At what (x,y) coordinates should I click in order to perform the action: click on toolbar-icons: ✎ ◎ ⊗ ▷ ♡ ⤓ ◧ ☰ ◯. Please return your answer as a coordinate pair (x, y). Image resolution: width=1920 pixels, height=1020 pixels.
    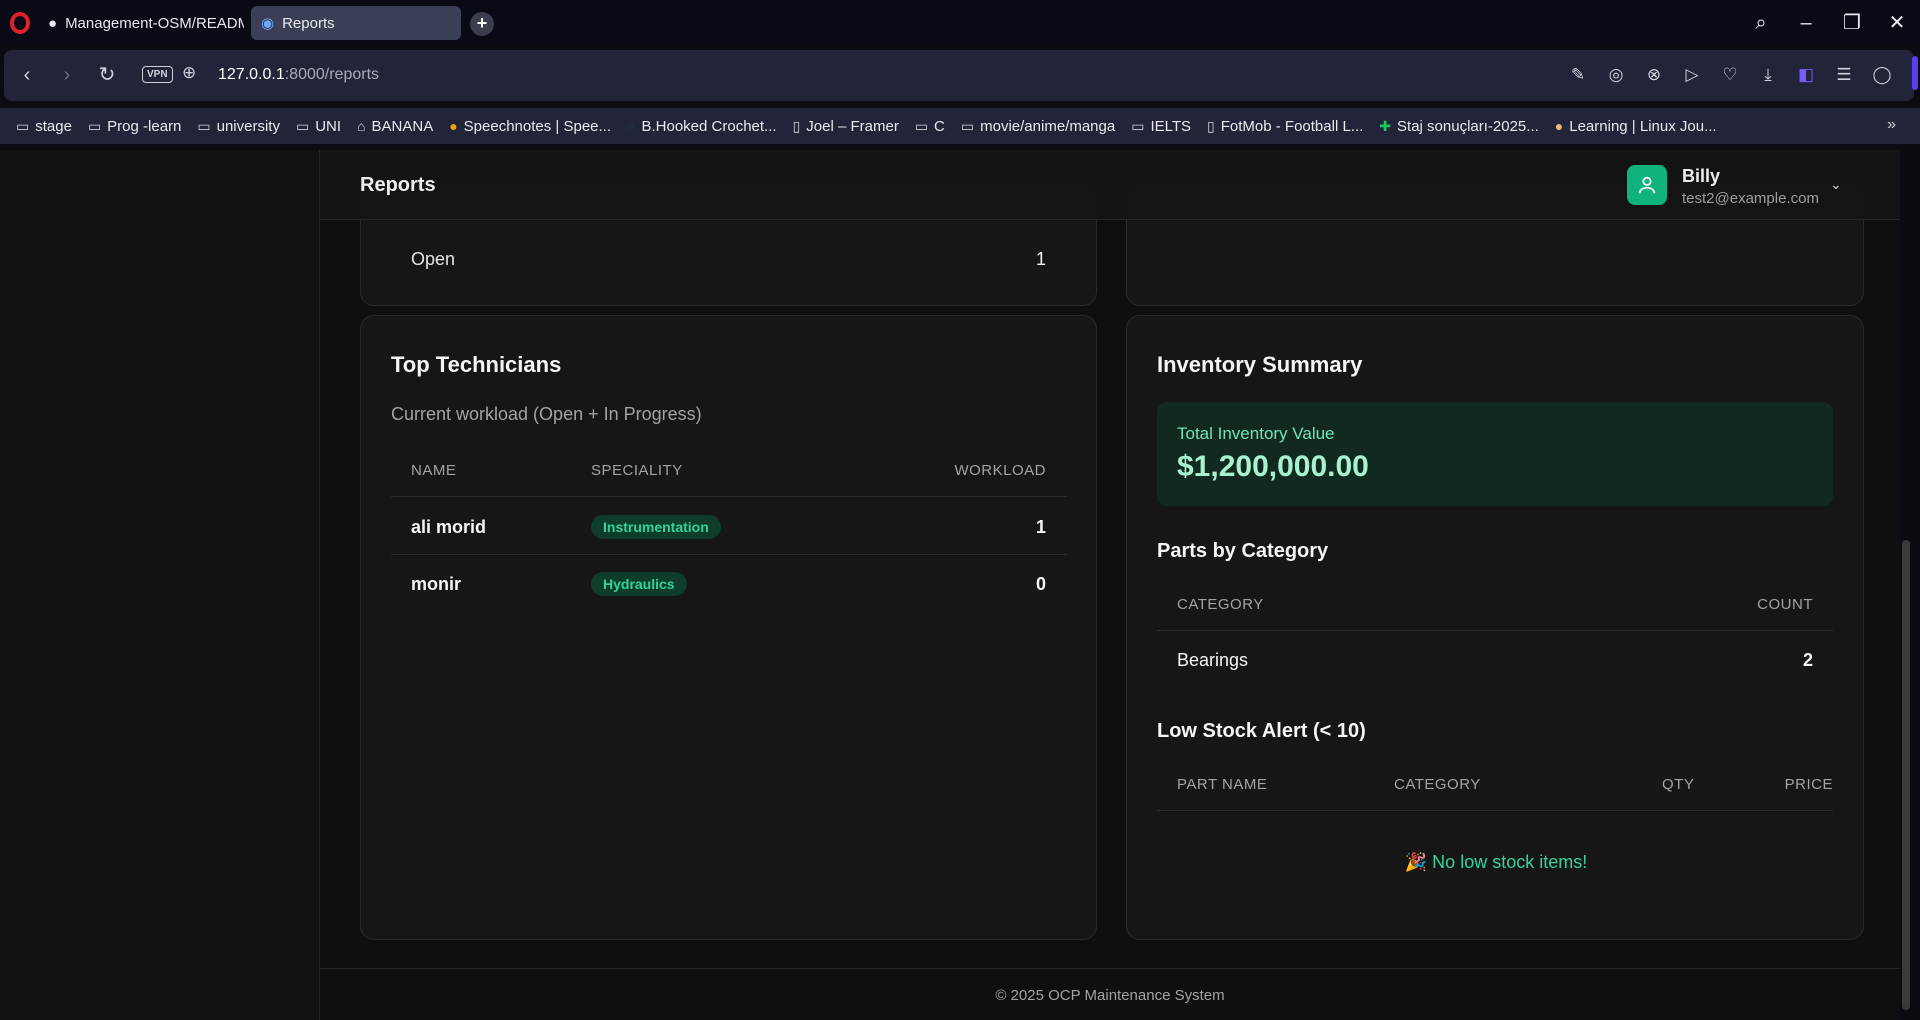
    Looking at the image, I should click on (1730, 75).